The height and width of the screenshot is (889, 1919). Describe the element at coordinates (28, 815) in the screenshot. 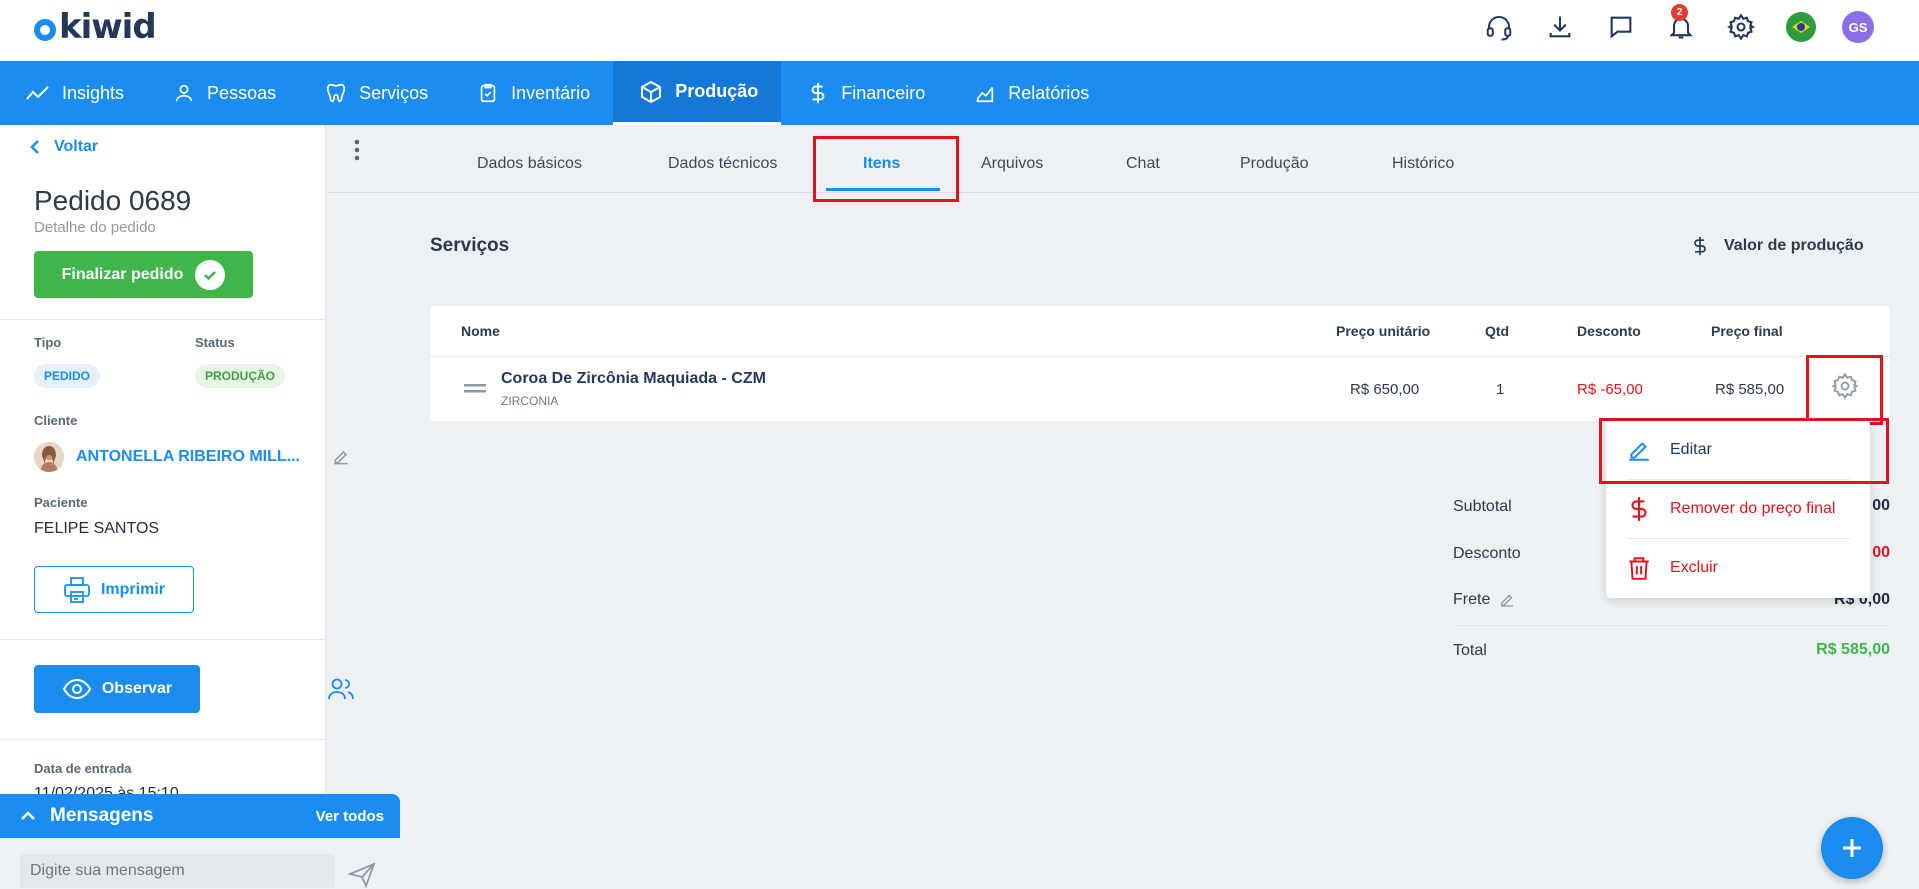

I see `chevron-up-icon` at that location.